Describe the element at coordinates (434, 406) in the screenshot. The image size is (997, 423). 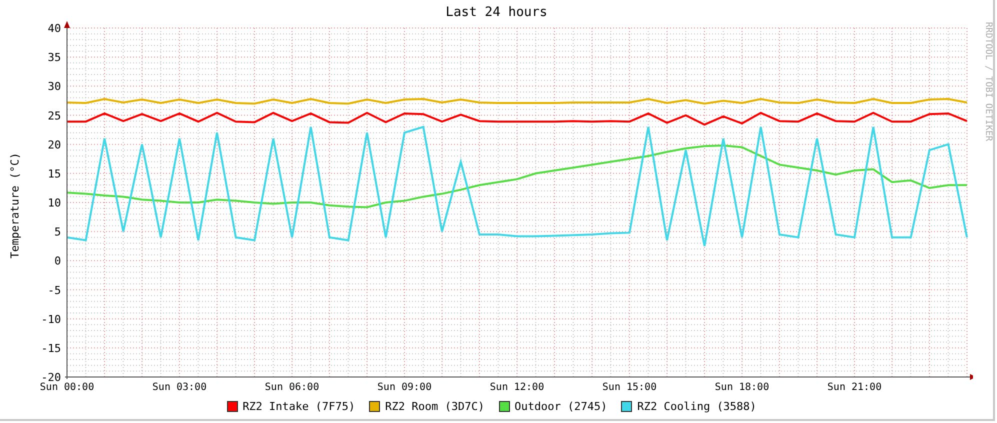
I see `legend-label: RZ2 Room (3D7C)` at that location.